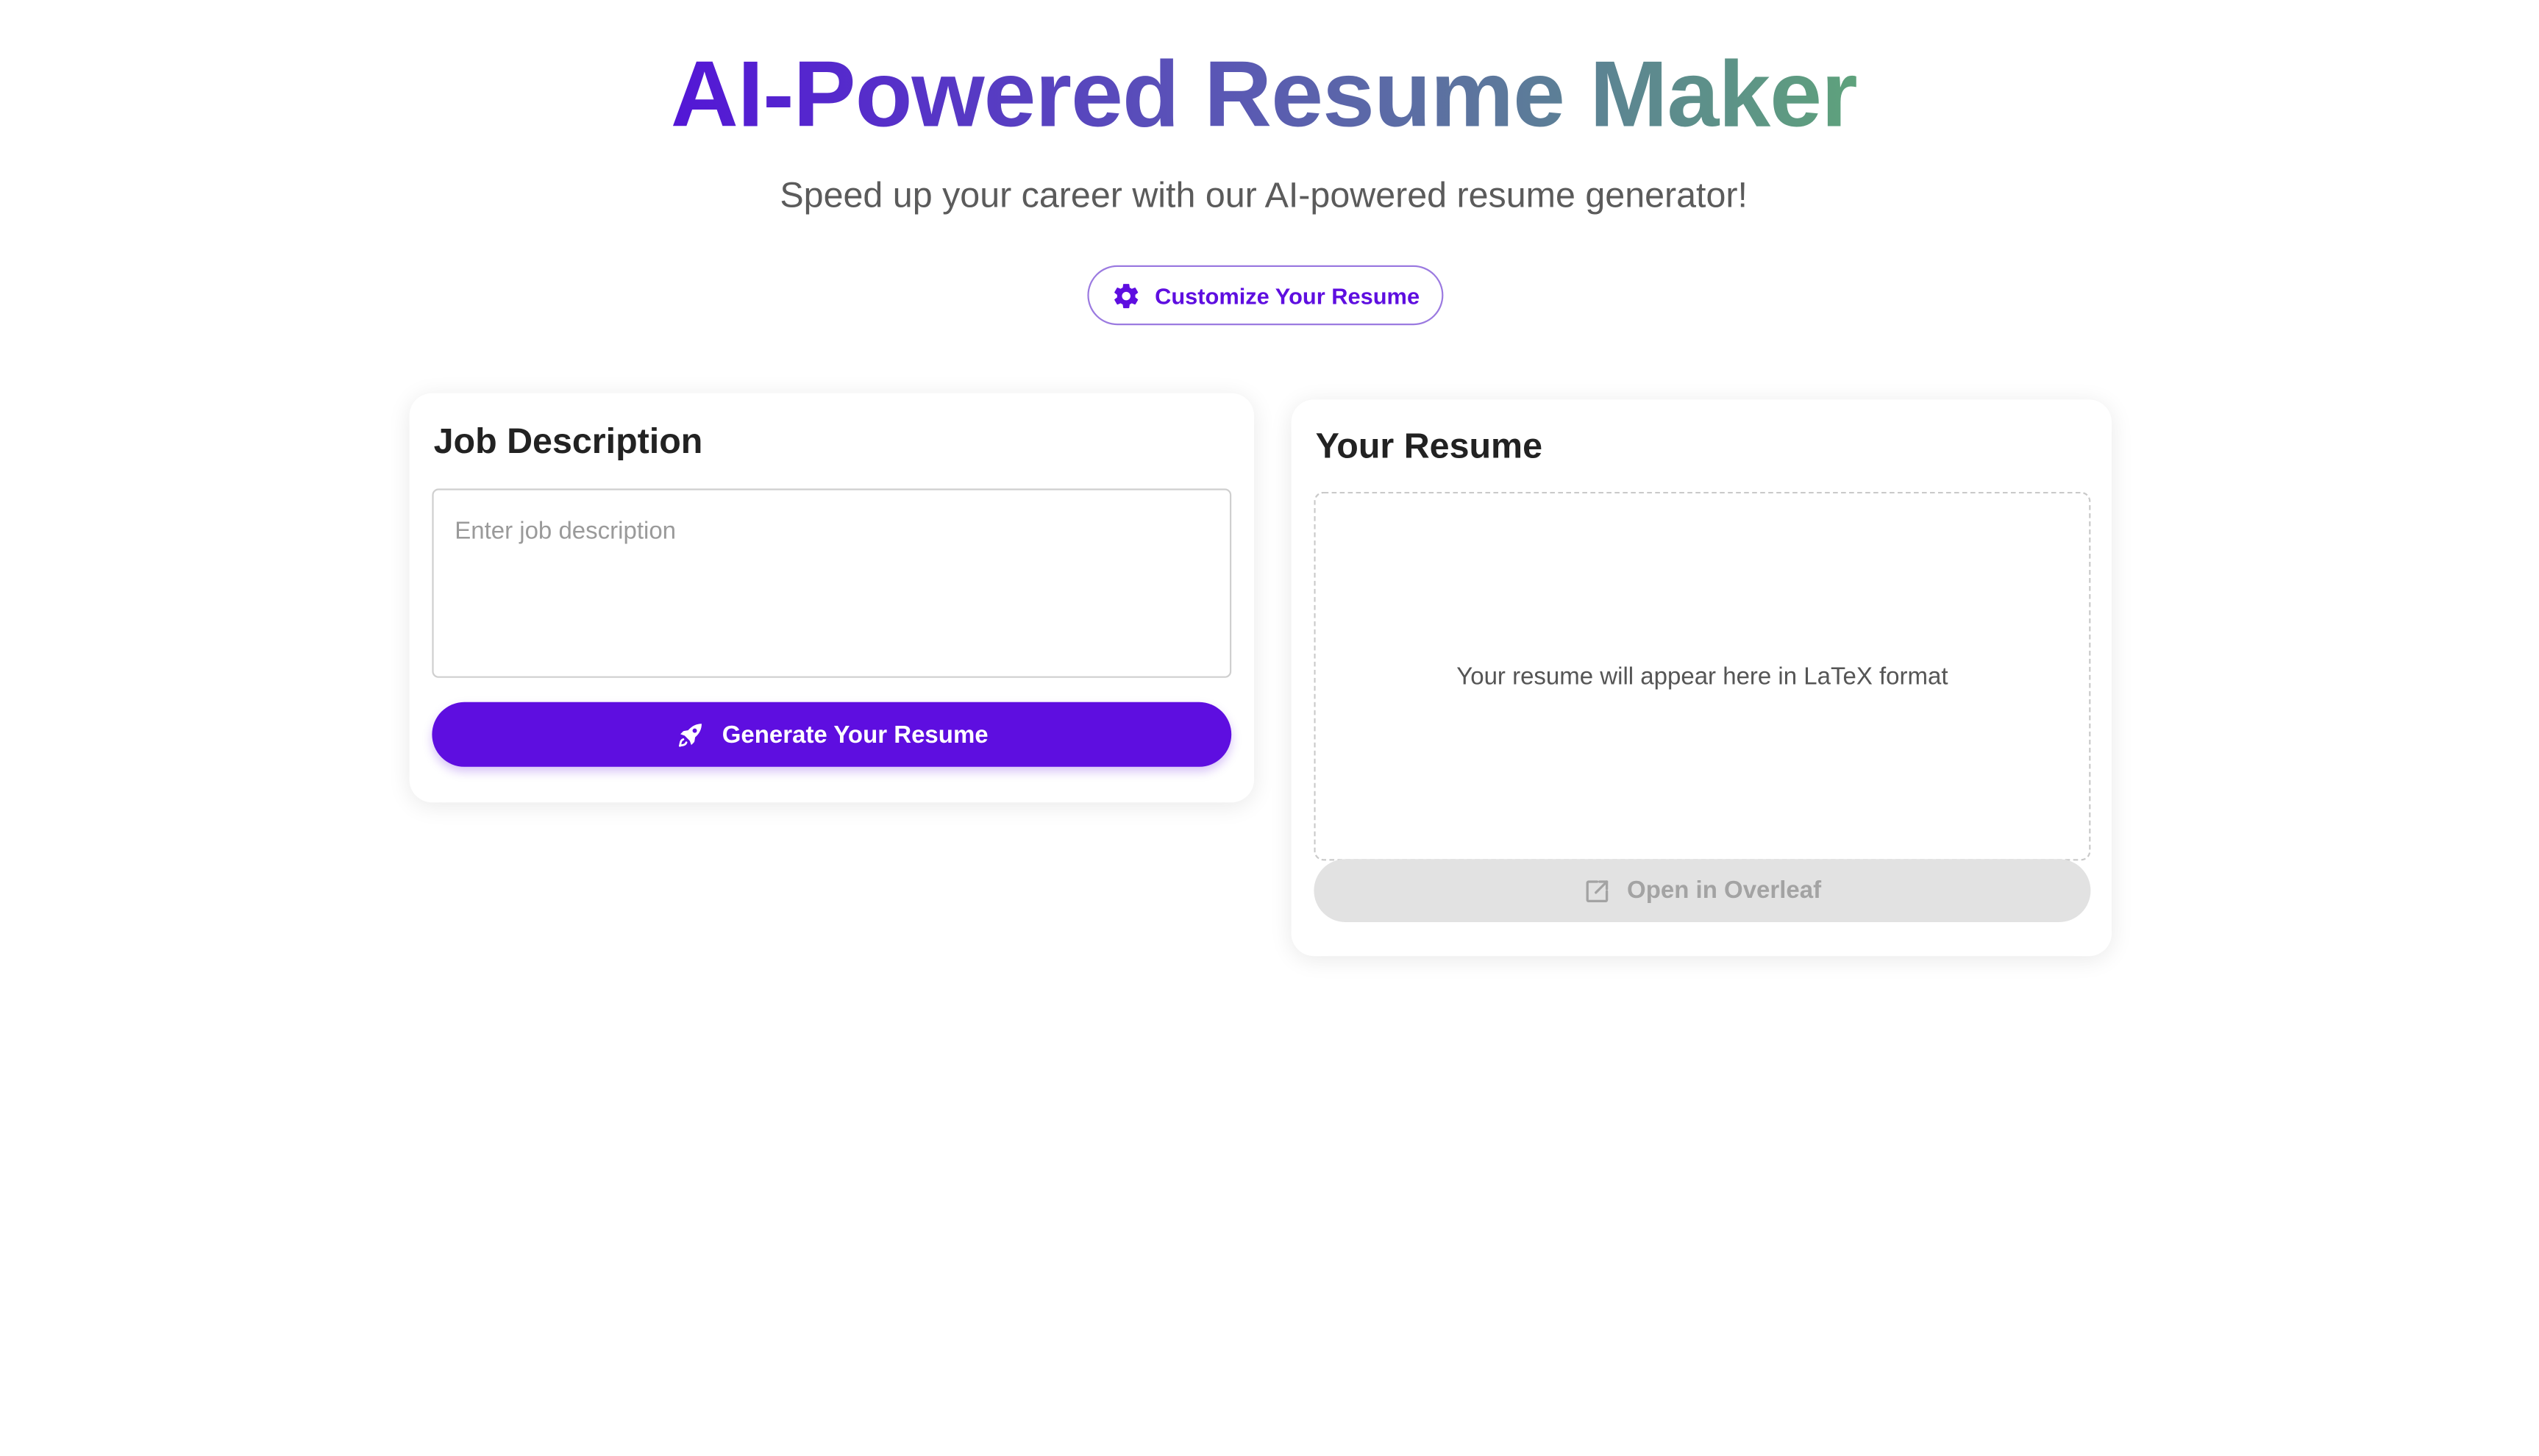 Image resolution: width=2539 pixels, height=1456 pixels. I want to click on job-description-heading: Job Description, so click(568, 441).